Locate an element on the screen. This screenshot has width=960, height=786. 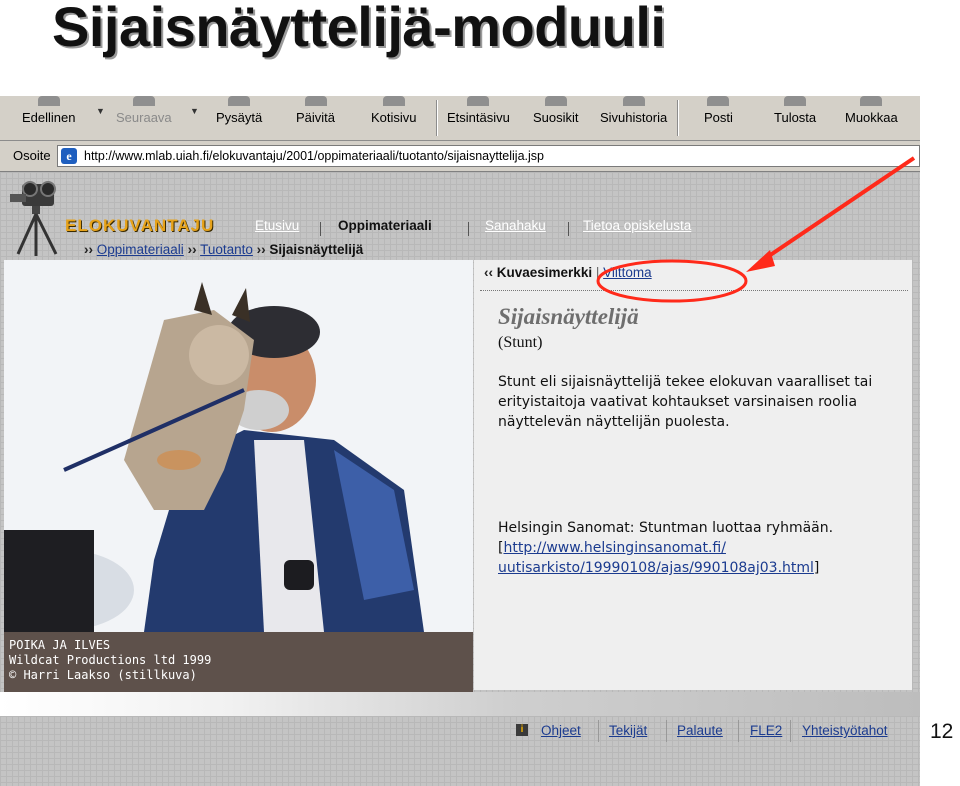
back-arrows-icon: ‹‹ is located at coordinates (488, 272).